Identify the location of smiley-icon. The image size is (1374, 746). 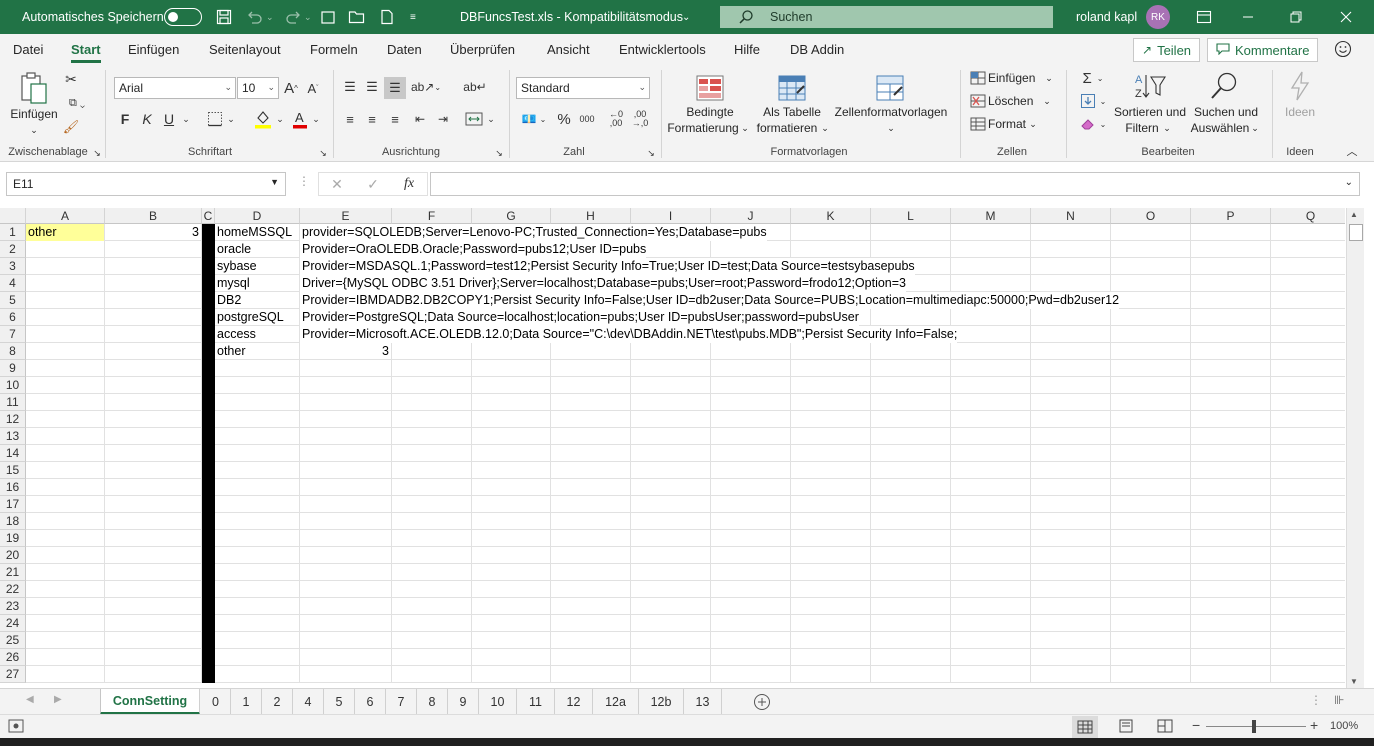
(1343, 50).